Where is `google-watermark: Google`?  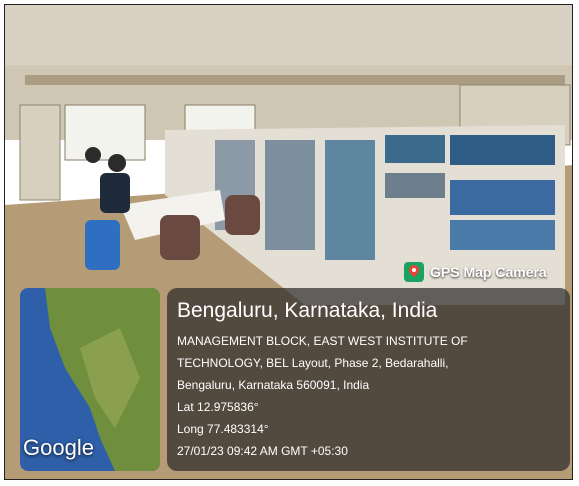
google-watermark: Google is located at coordinates (58, 447).